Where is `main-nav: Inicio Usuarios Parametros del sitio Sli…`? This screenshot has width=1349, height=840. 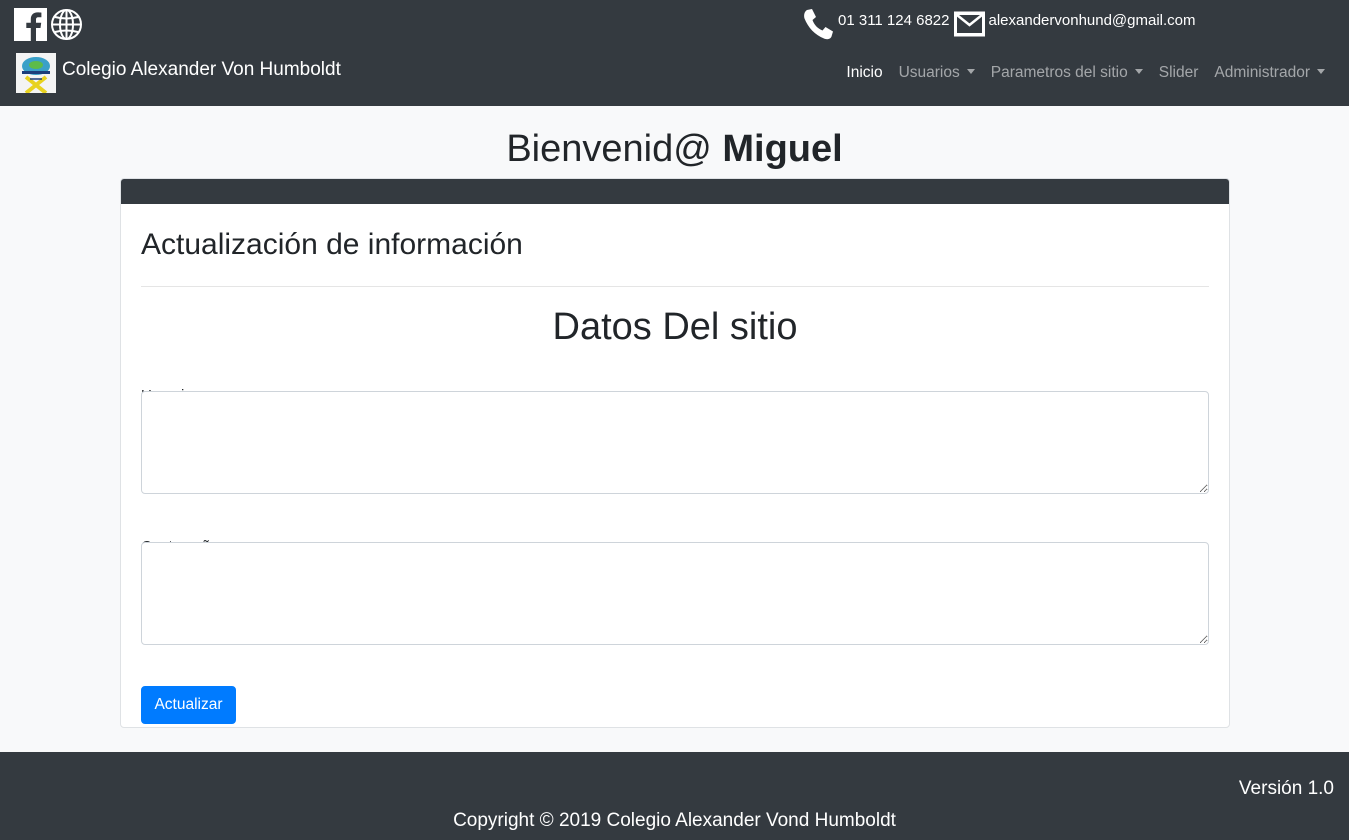
main-nav: Inicio Usuarios Parametros del sitio Sli… is located at coordinates (1085, 73).